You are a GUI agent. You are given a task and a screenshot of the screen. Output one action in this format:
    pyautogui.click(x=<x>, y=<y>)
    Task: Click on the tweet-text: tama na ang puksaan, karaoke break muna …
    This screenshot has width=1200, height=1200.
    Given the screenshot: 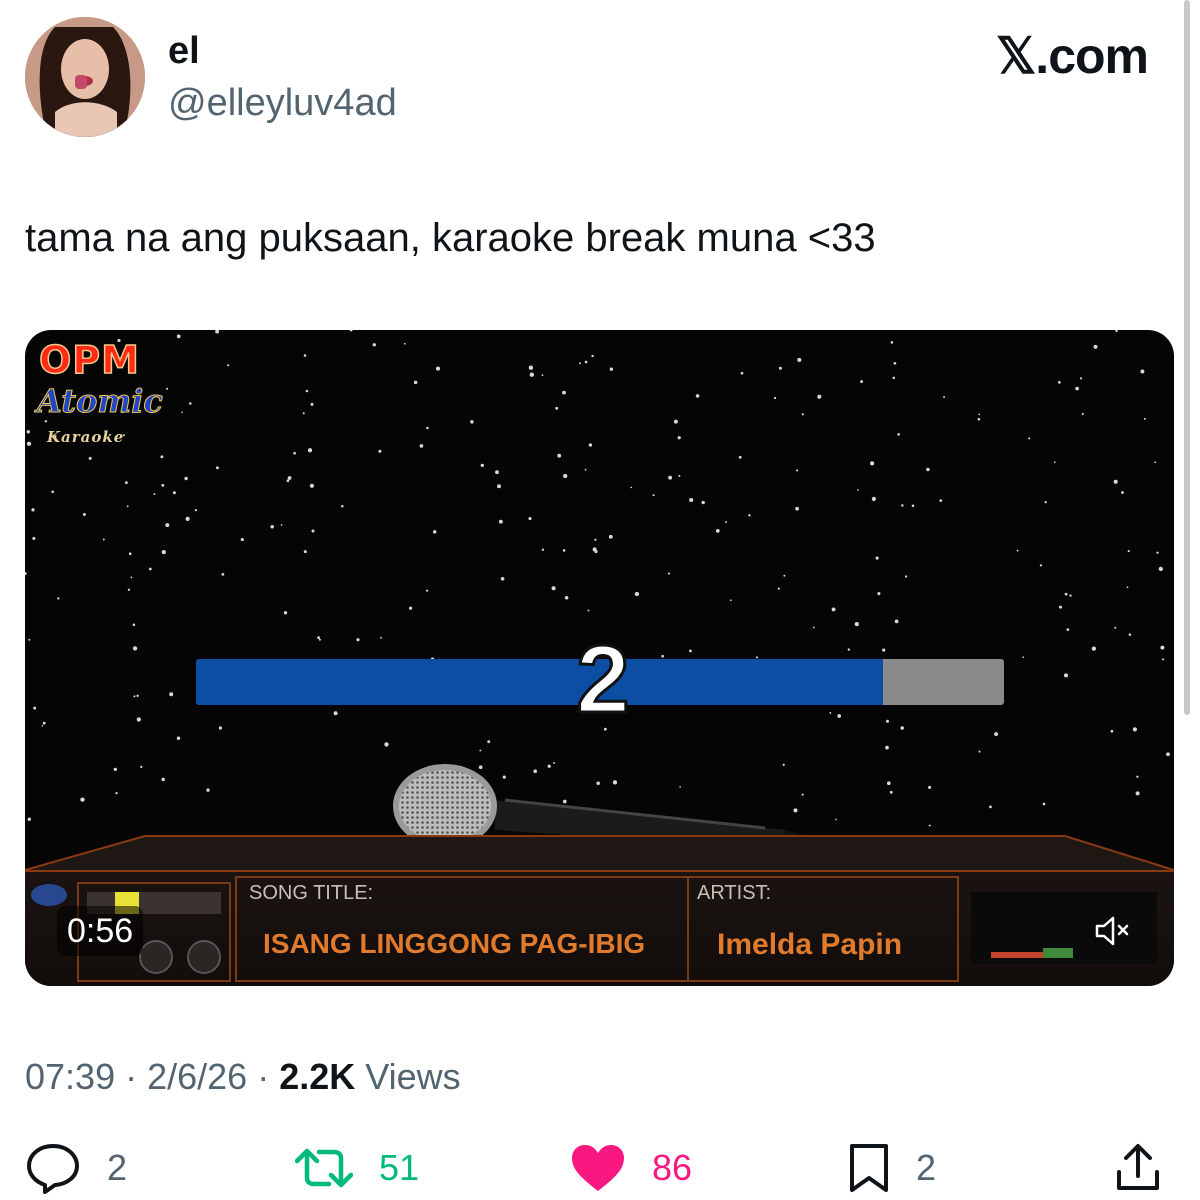 What is the action you would take?
    pyautogui.click(x=450, y=238)
    